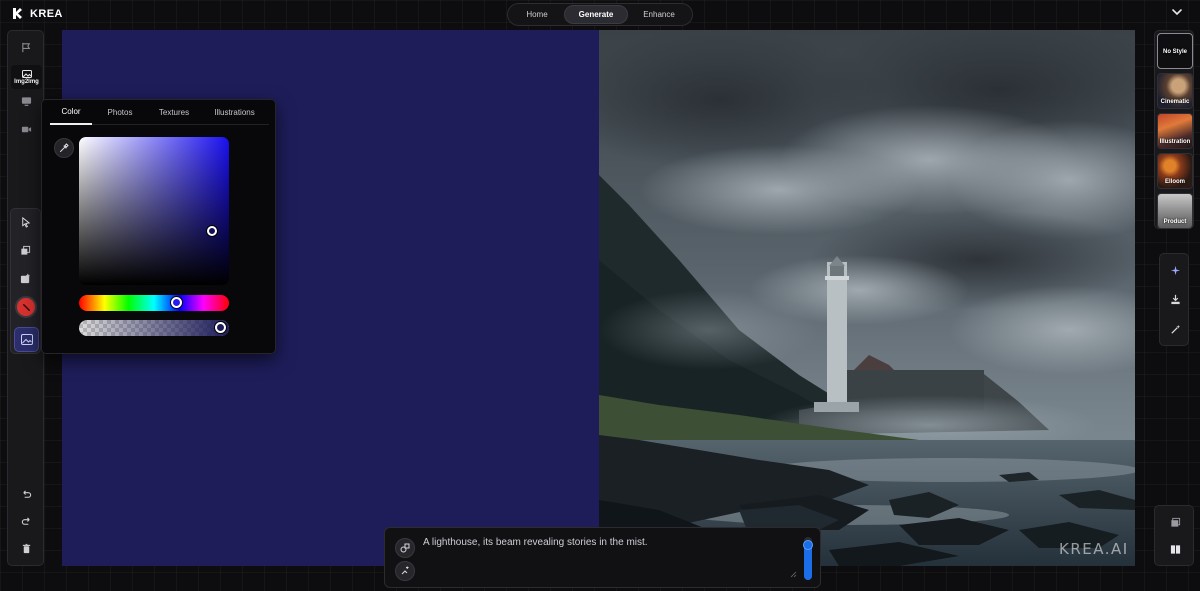 The height and width of the screenshot is (591, 1200). I want to click on watermark: KREA.AI, so click(1094, 549).